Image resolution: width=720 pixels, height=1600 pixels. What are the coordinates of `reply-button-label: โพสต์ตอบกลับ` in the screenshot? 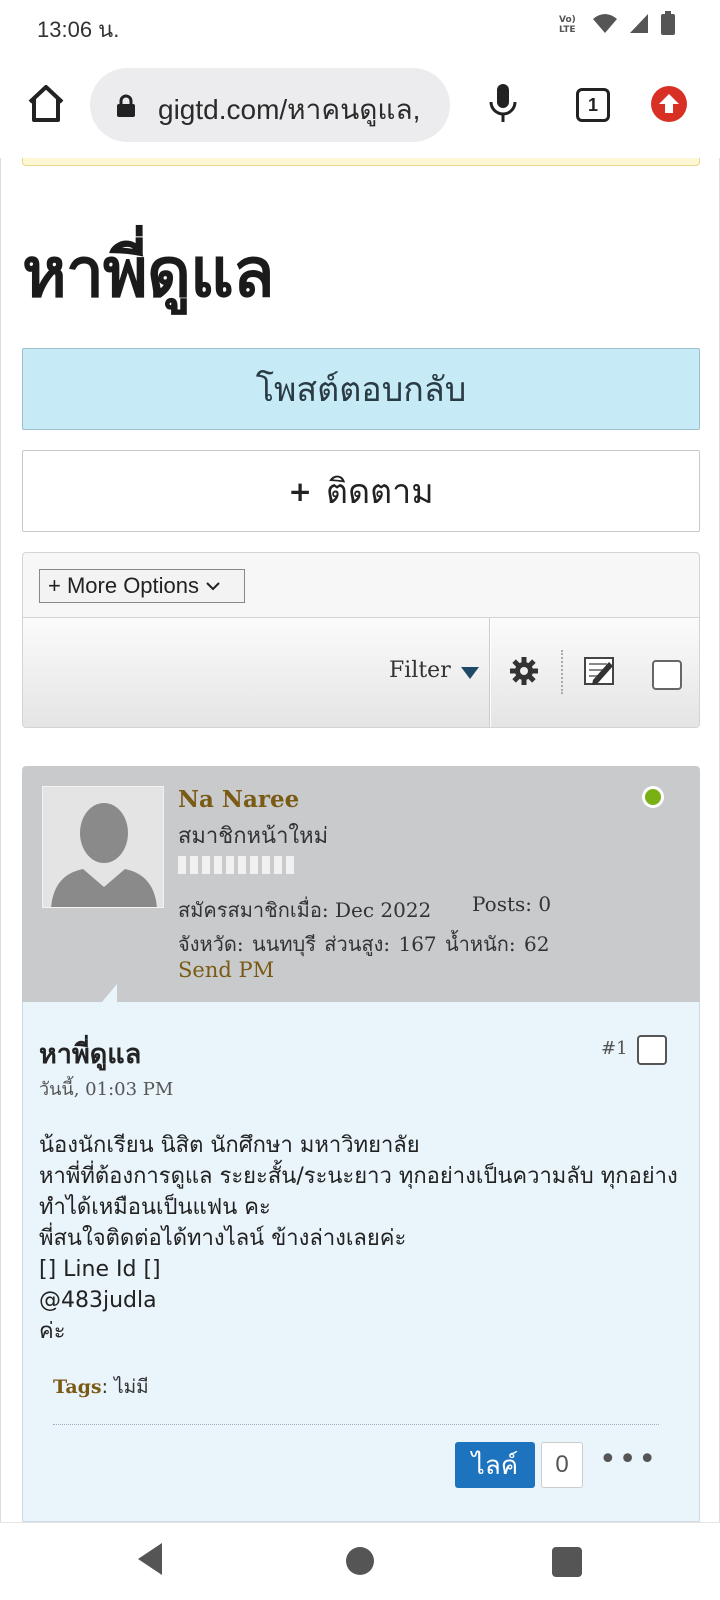 It's located at (361, 390).